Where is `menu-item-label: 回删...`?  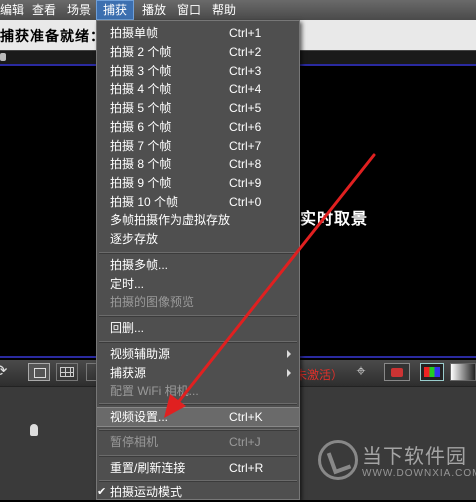
menu-item-label: 回删... is located at coordinates (127, 328).